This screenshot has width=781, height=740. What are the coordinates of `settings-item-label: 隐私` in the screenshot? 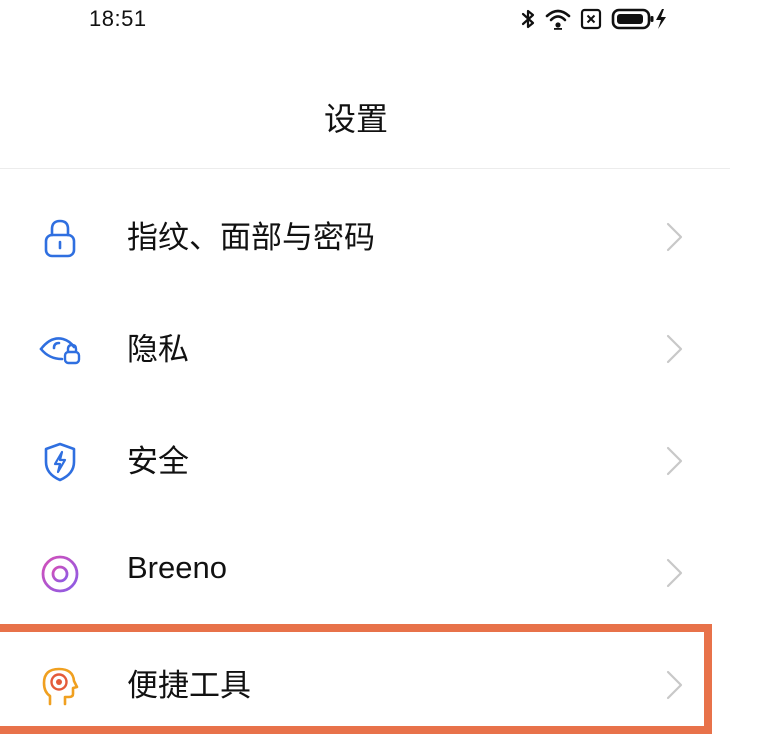 It's located at (158, 350).